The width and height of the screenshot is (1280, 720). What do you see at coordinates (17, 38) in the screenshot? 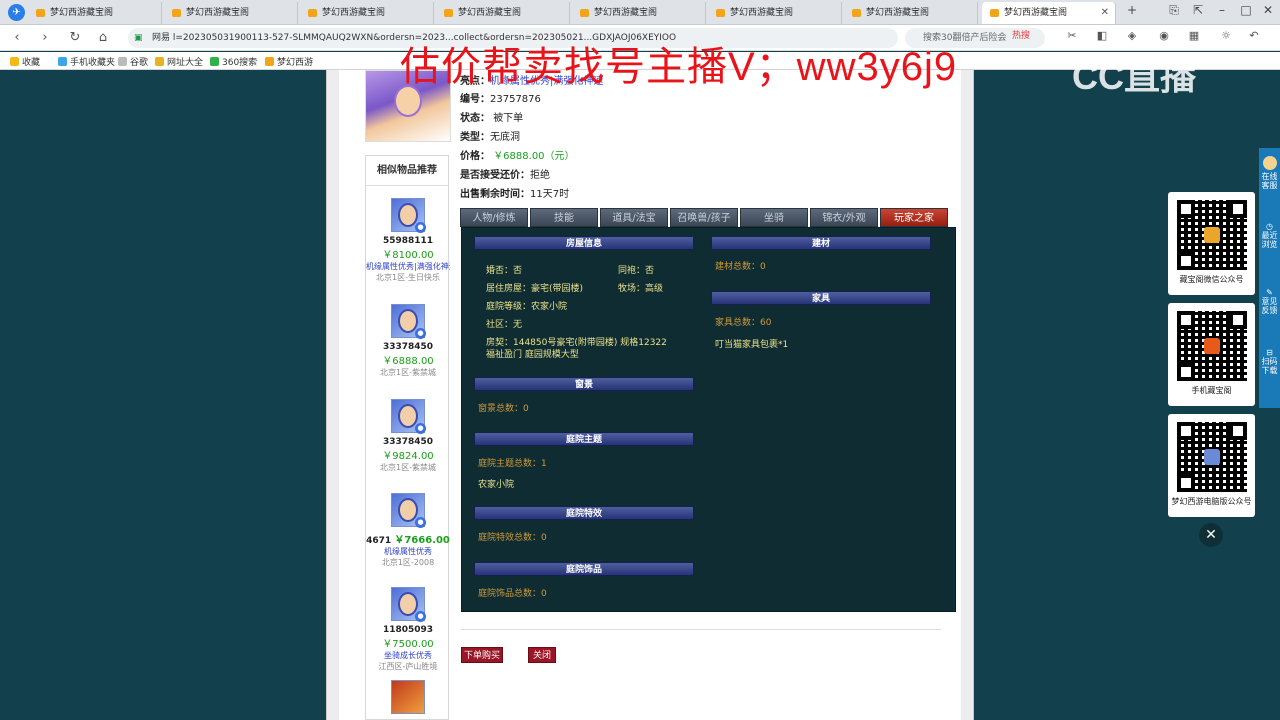
I see `back-icon: ‹` at bounding box center [17, 38].